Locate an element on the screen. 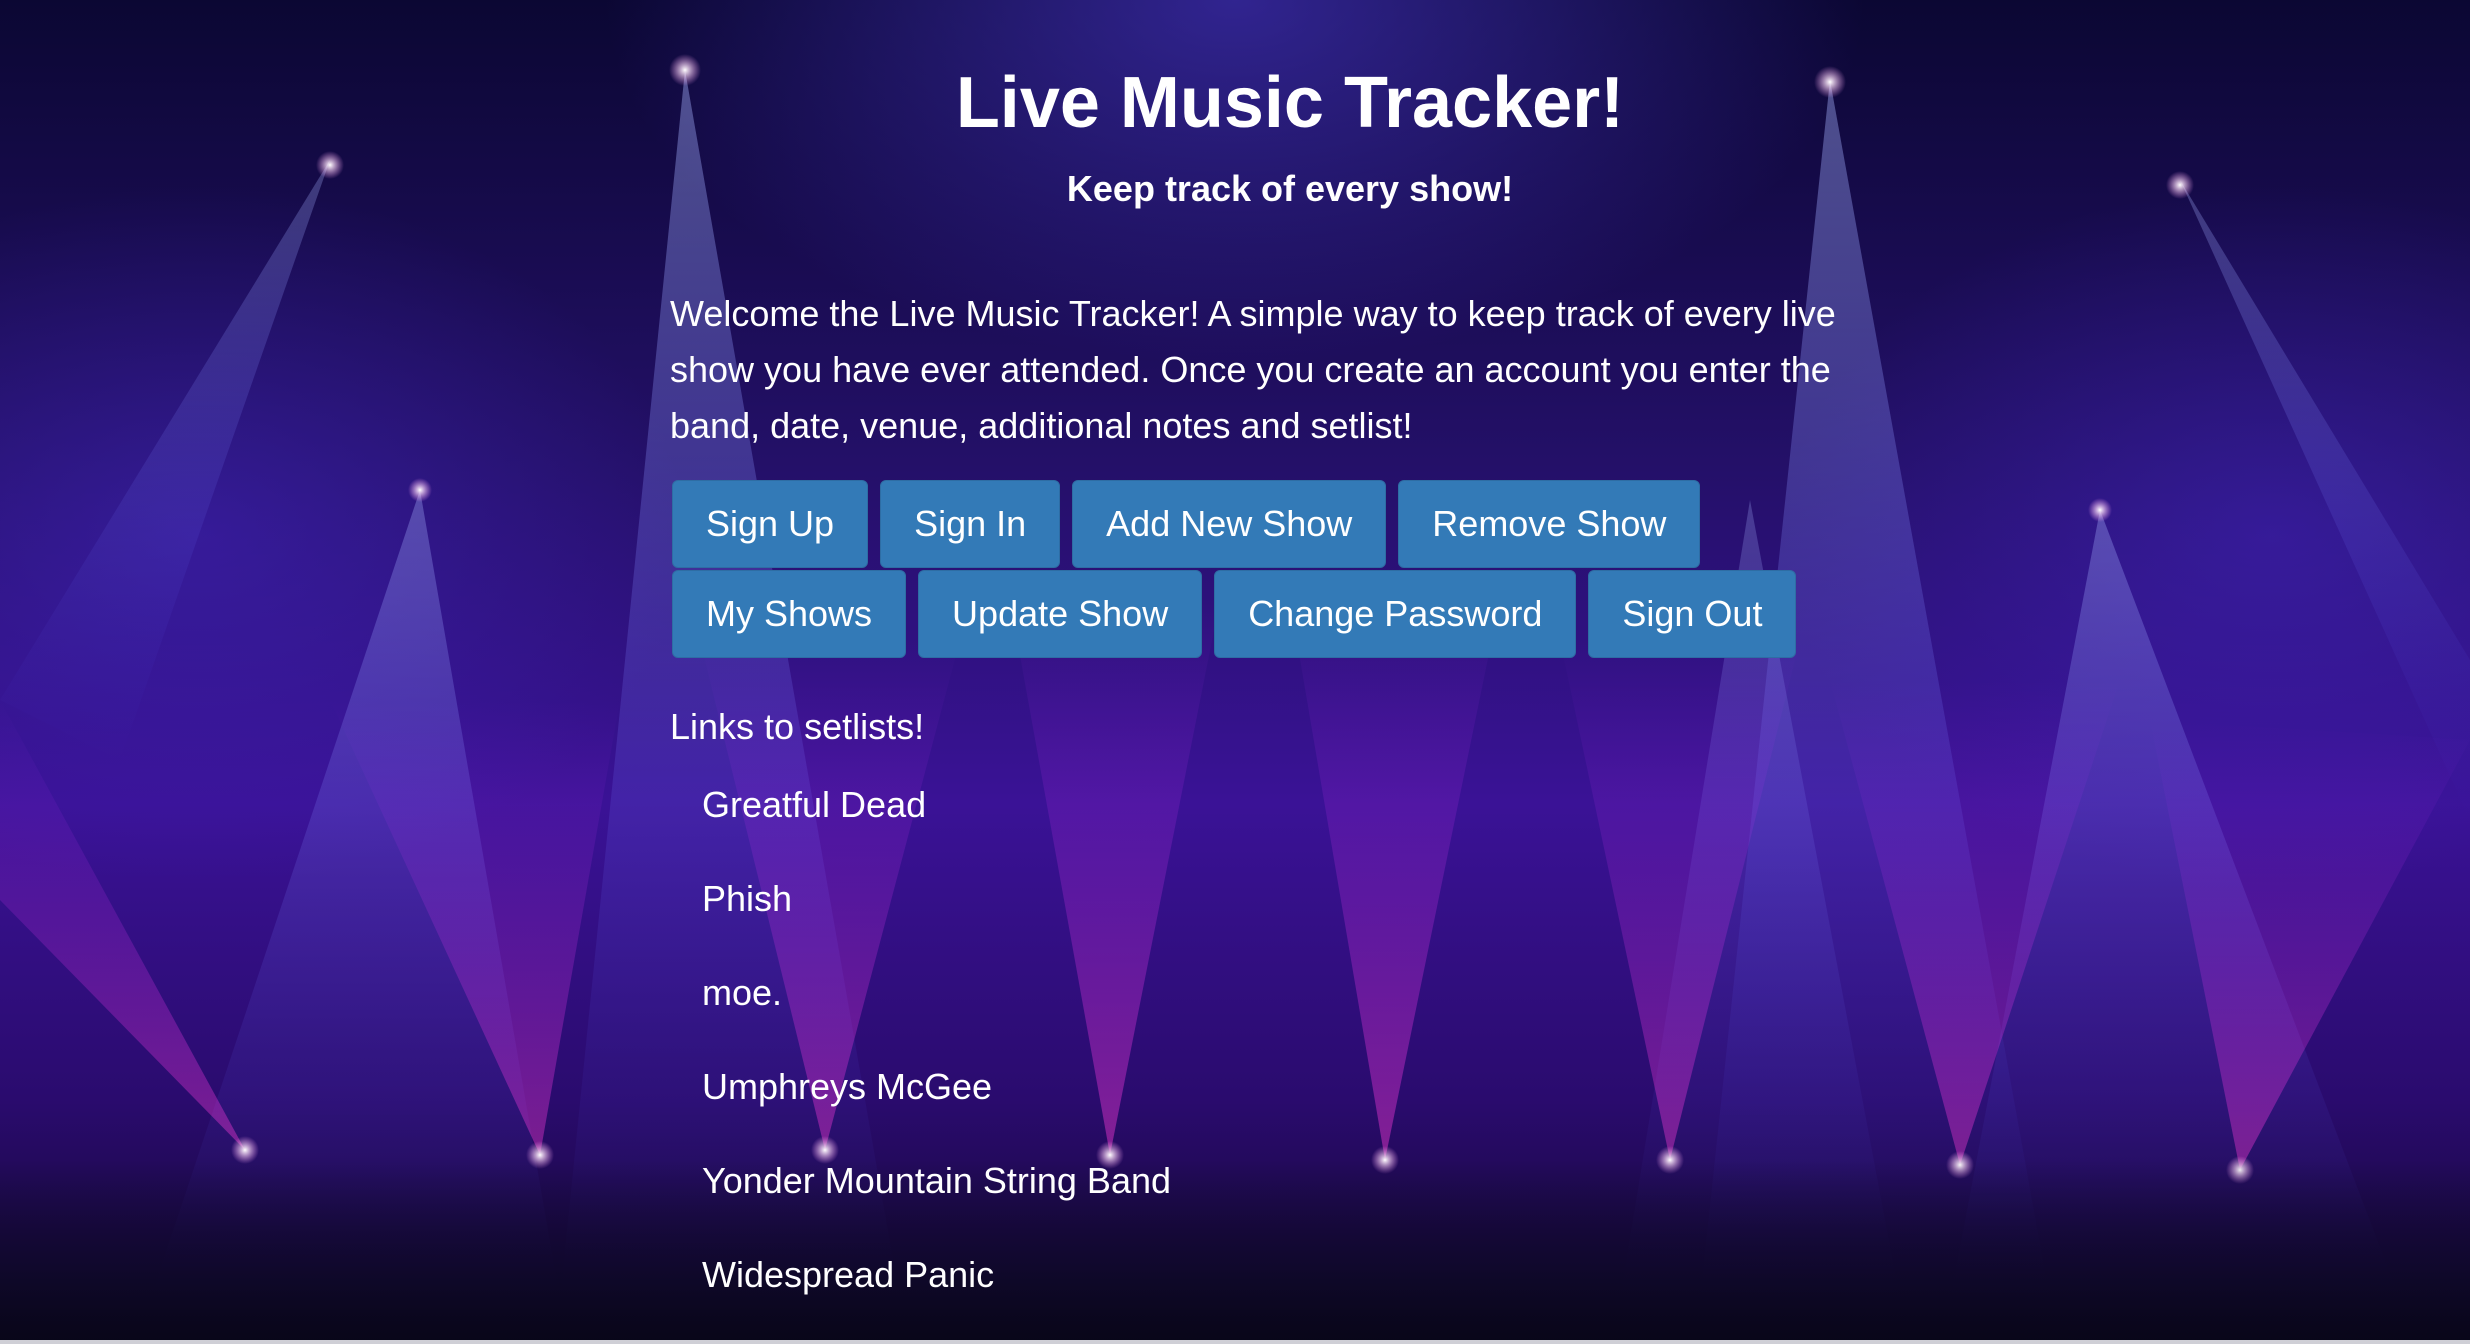 The height and width of the screenshot is (1344, 2470). list-item: moe. is located at coordinates (936, 1015).